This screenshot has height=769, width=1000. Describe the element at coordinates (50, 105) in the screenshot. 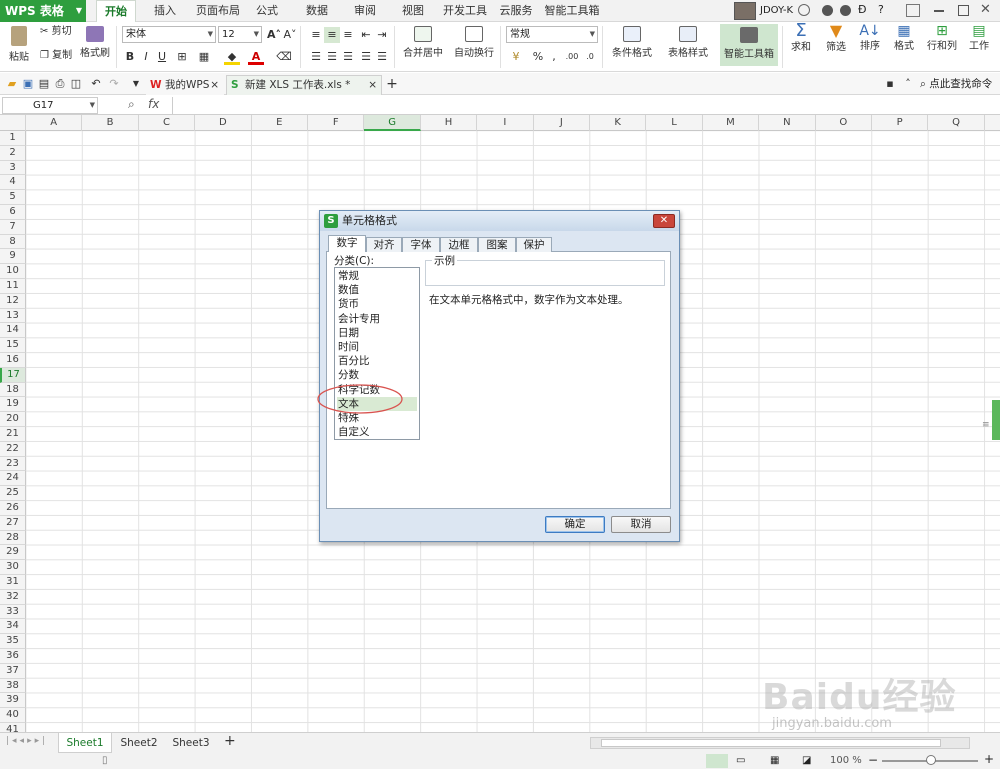

I see `name-box: G17 ▼` at that location.